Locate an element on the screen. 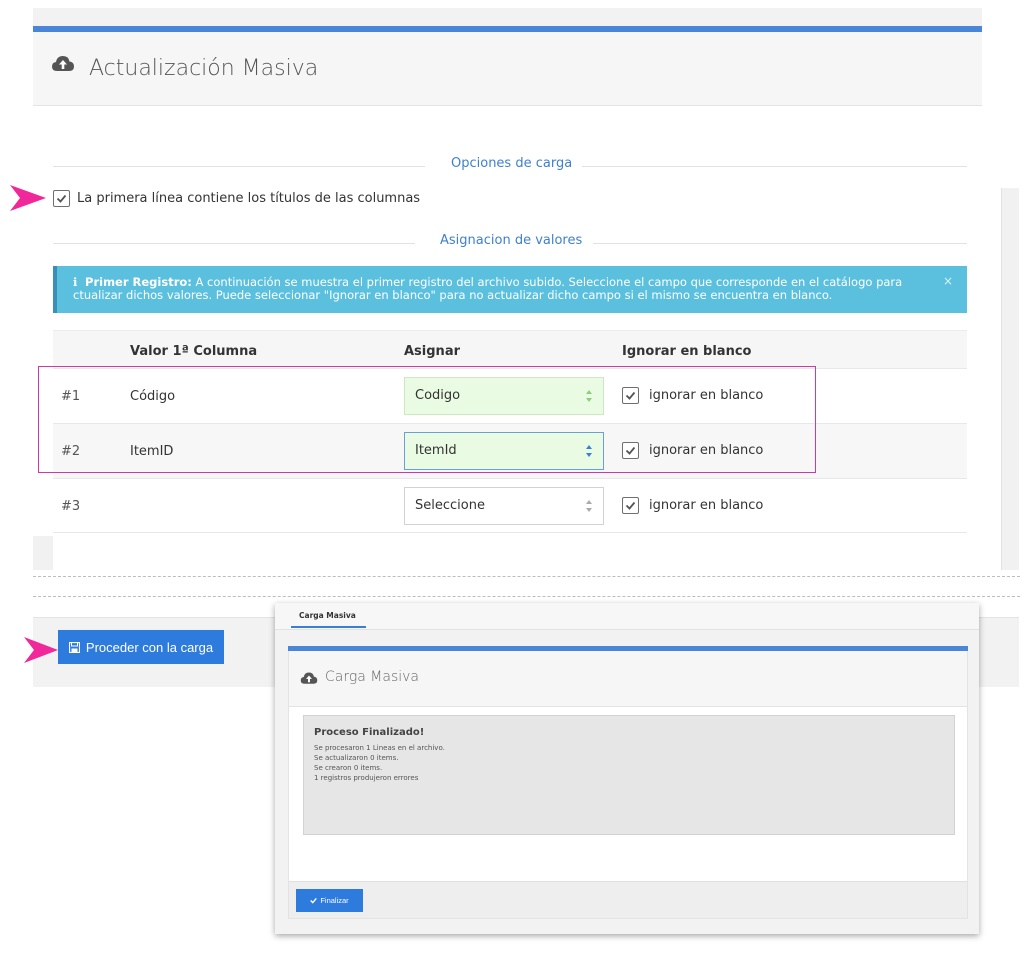 Image resolution: width=1026 pixels, height=954 pixels. assign-legend-label: Asignacion de valores is located at coordinates (511, 240).